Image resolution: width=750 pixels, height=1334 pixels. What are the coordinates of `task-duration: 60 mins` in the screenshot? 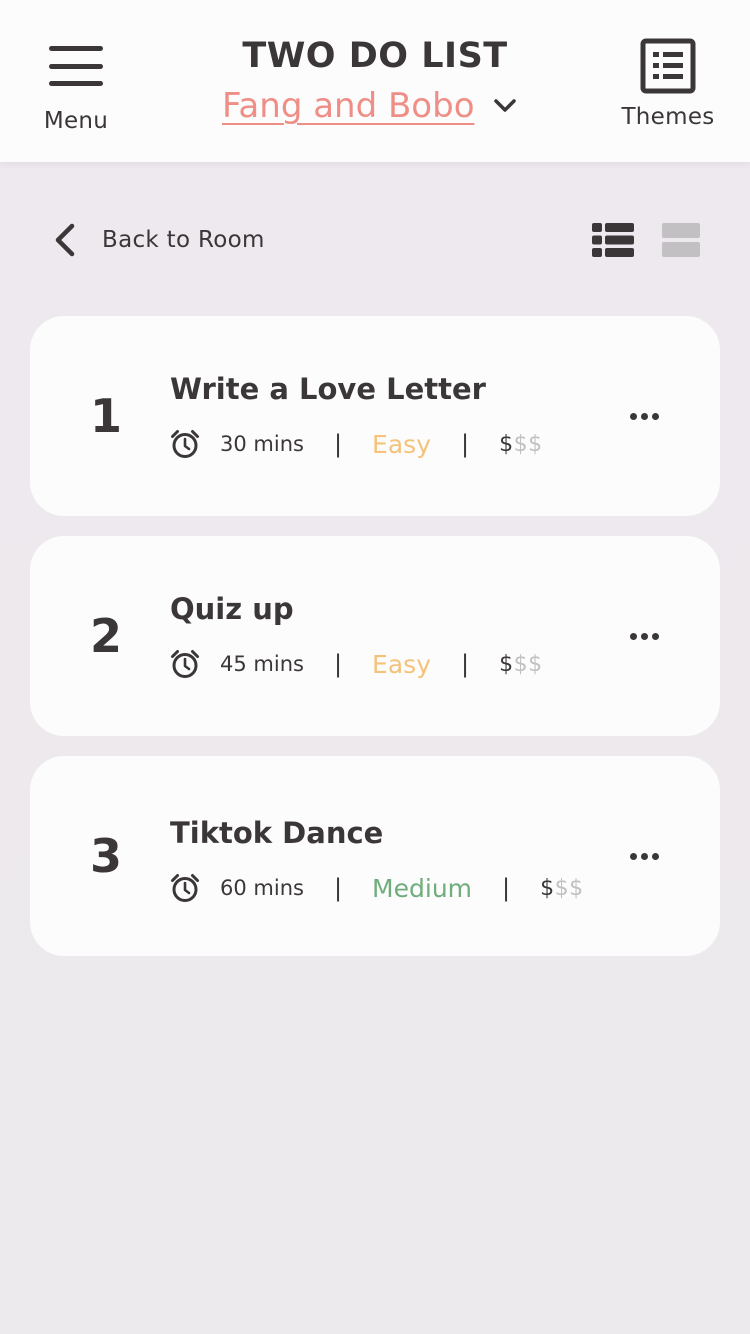 It's located at (262, 888).